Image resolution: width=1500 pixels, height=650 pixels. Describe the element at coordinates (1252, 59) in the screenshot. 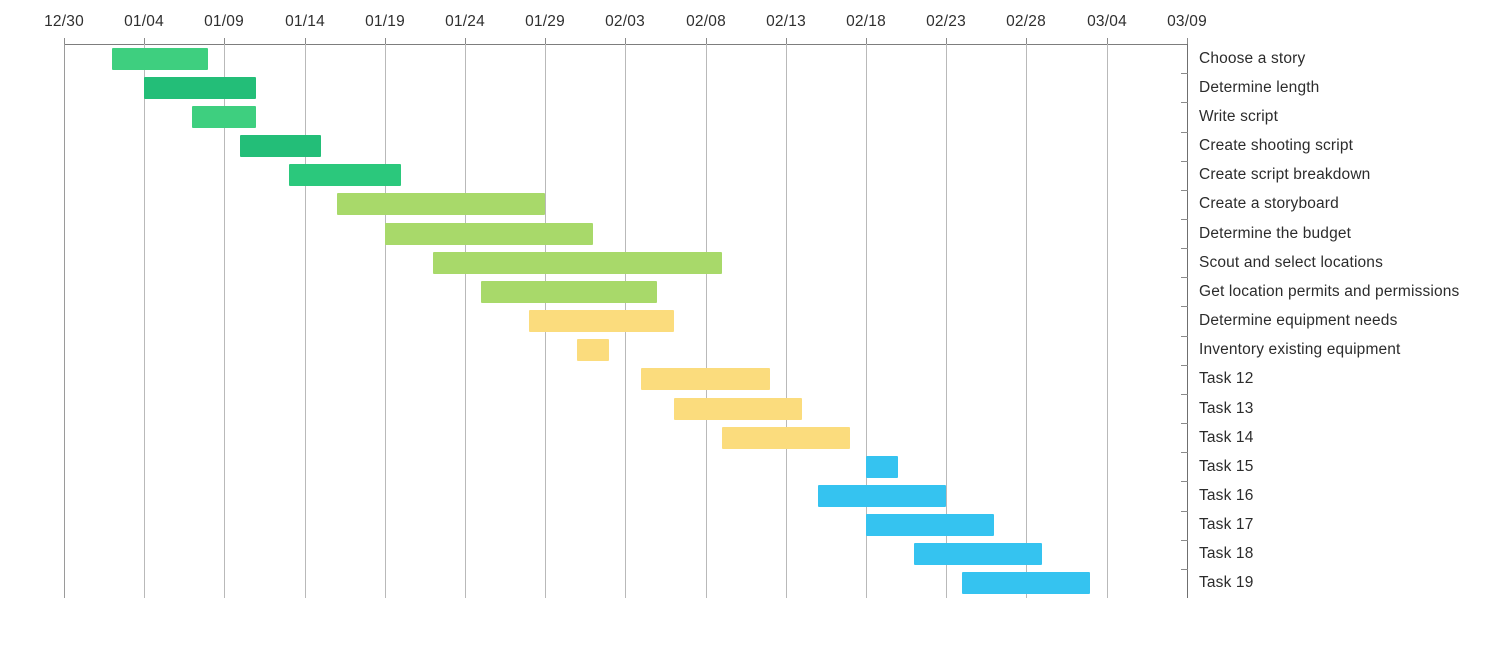

I see `task-label: Choose a story` at that location.